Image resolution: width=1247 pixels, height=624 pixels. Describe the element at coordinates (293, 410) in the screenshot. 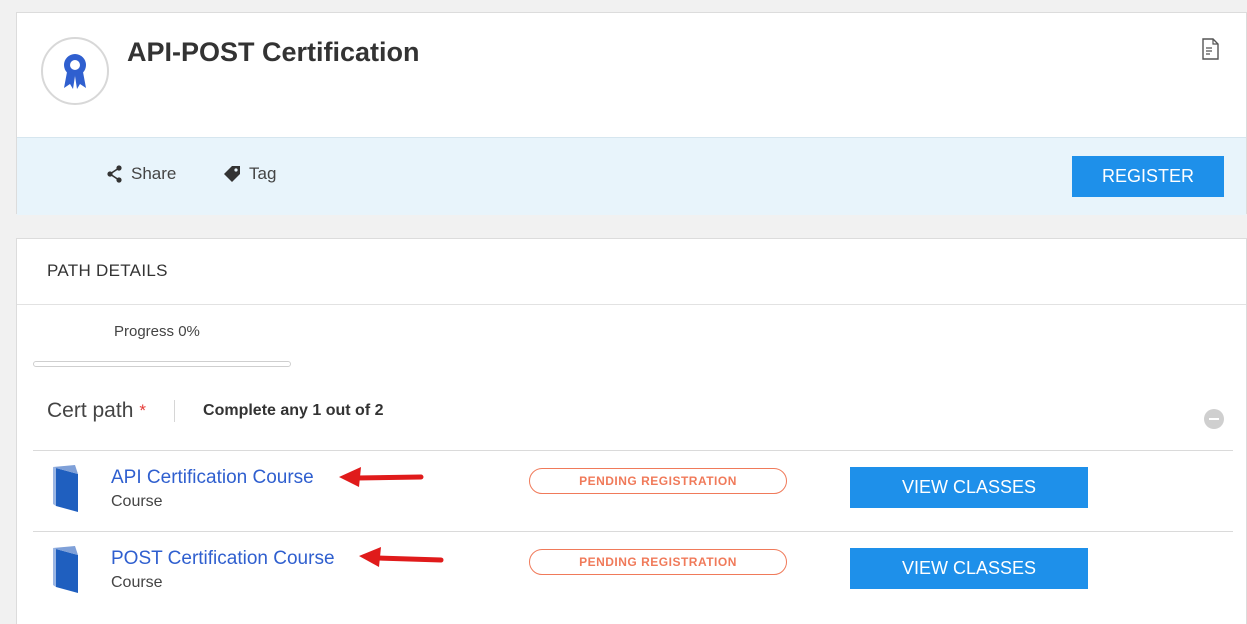

I see `cert-path-requirement: Complete any 1 out of 2` at that location.